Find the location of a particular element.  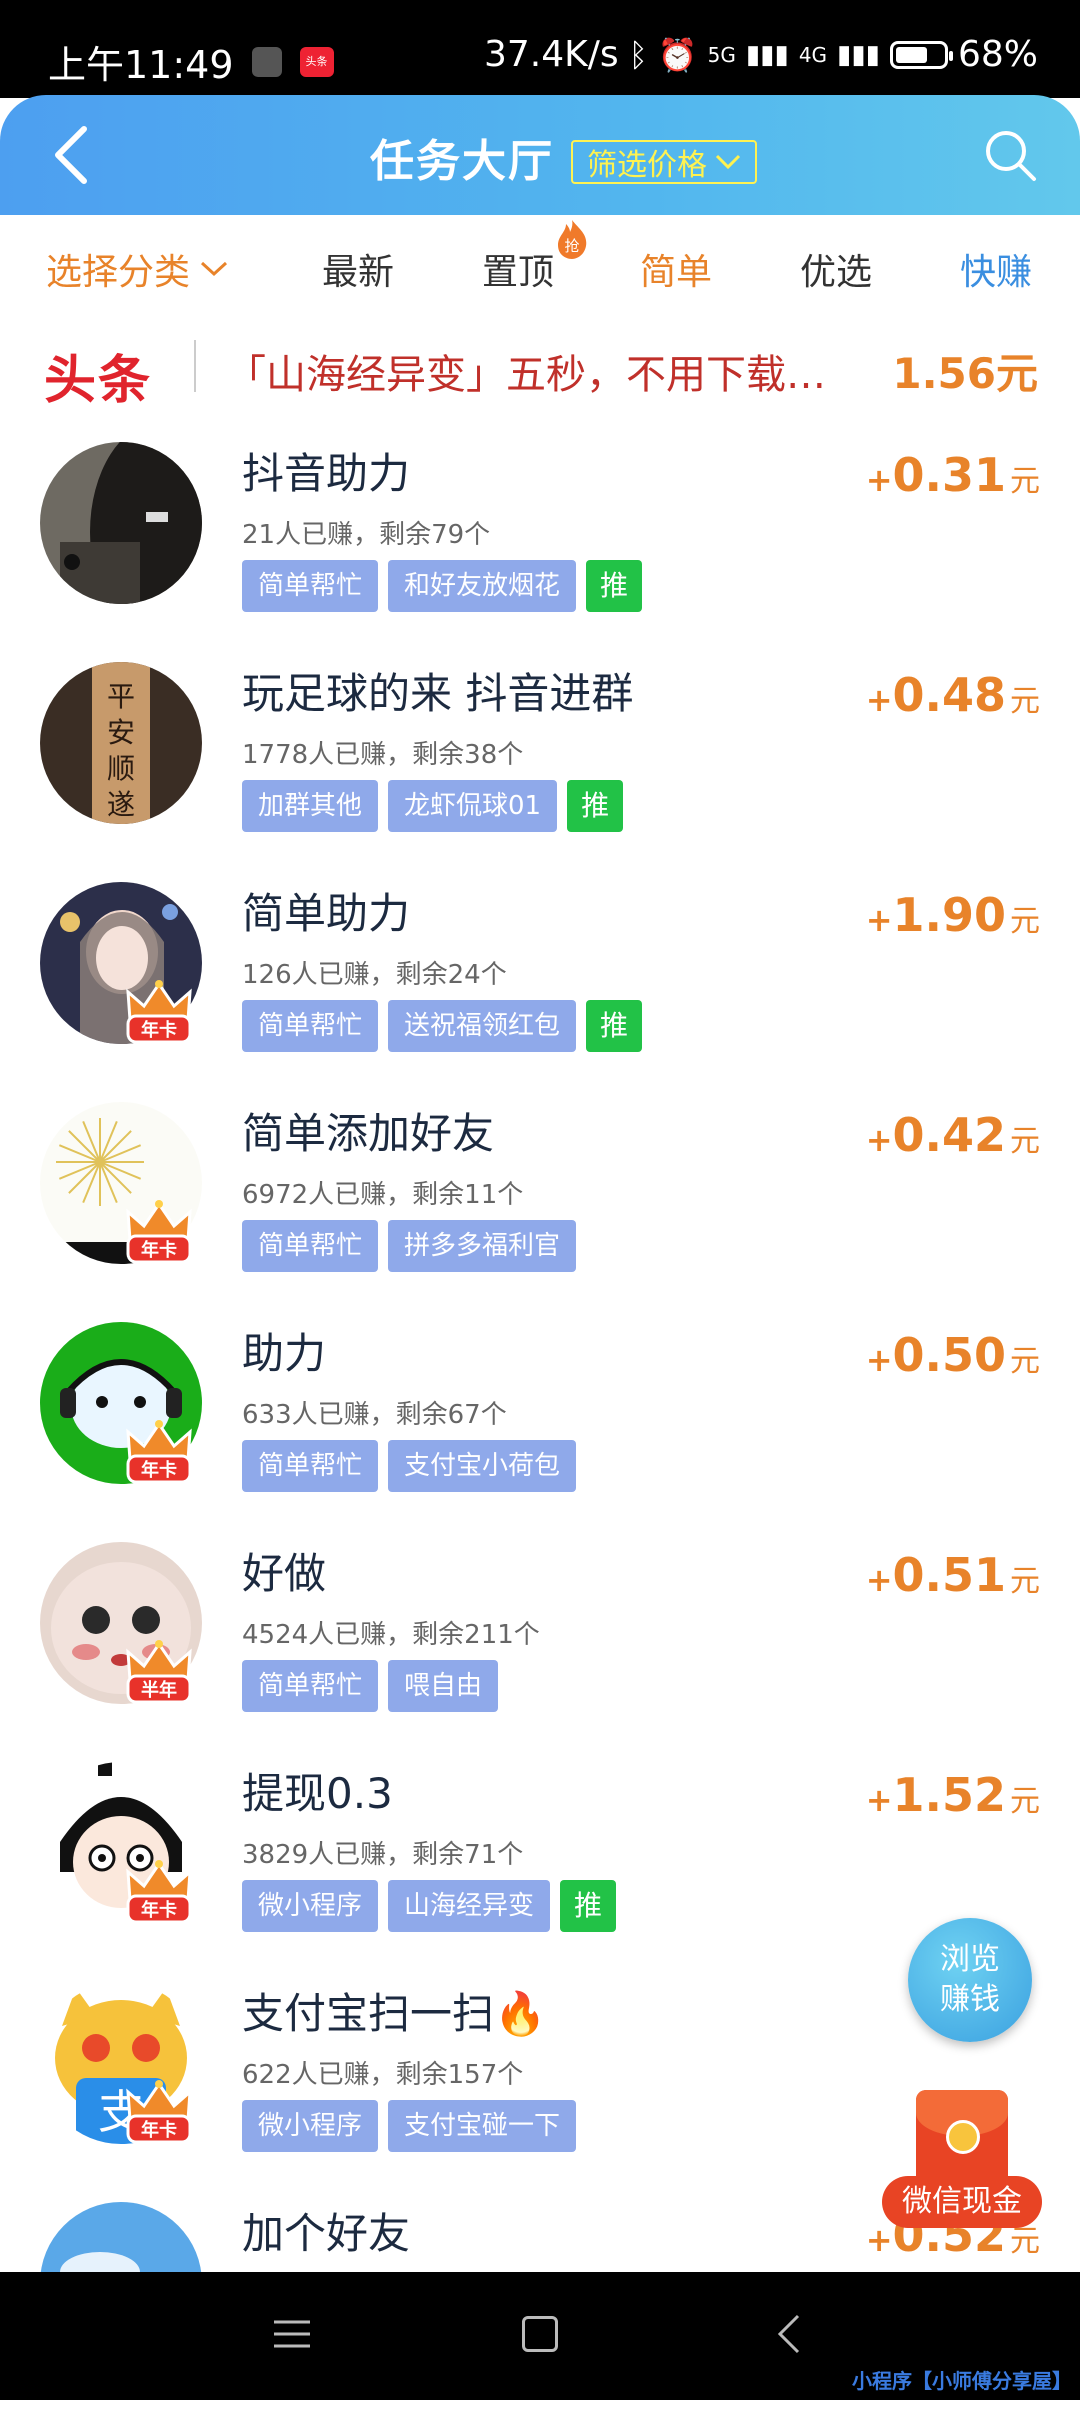

page-title: 任务大厅 is located at coordinates (462, 161).